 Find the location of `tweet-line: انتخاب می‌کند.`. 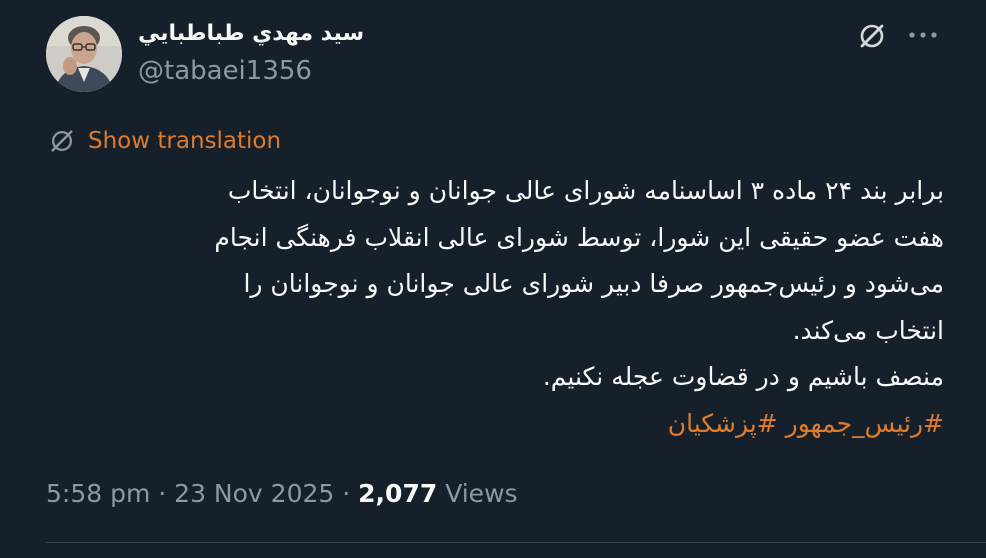

tweet-line: انتخاب می‌کند. is located at coordinates (868, 330).